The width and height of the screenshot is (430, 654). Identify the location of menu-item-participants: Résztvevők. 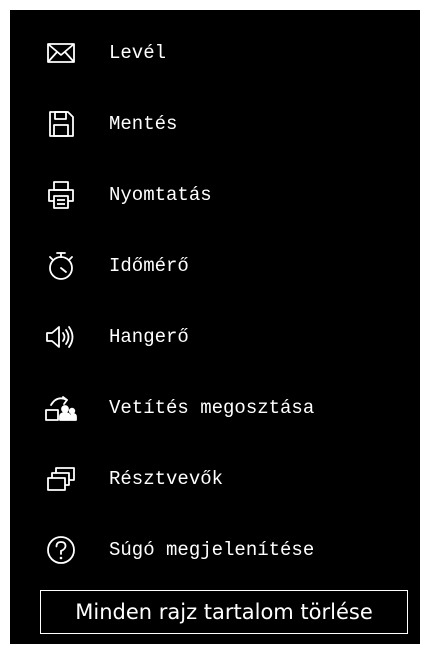
(215, 479).